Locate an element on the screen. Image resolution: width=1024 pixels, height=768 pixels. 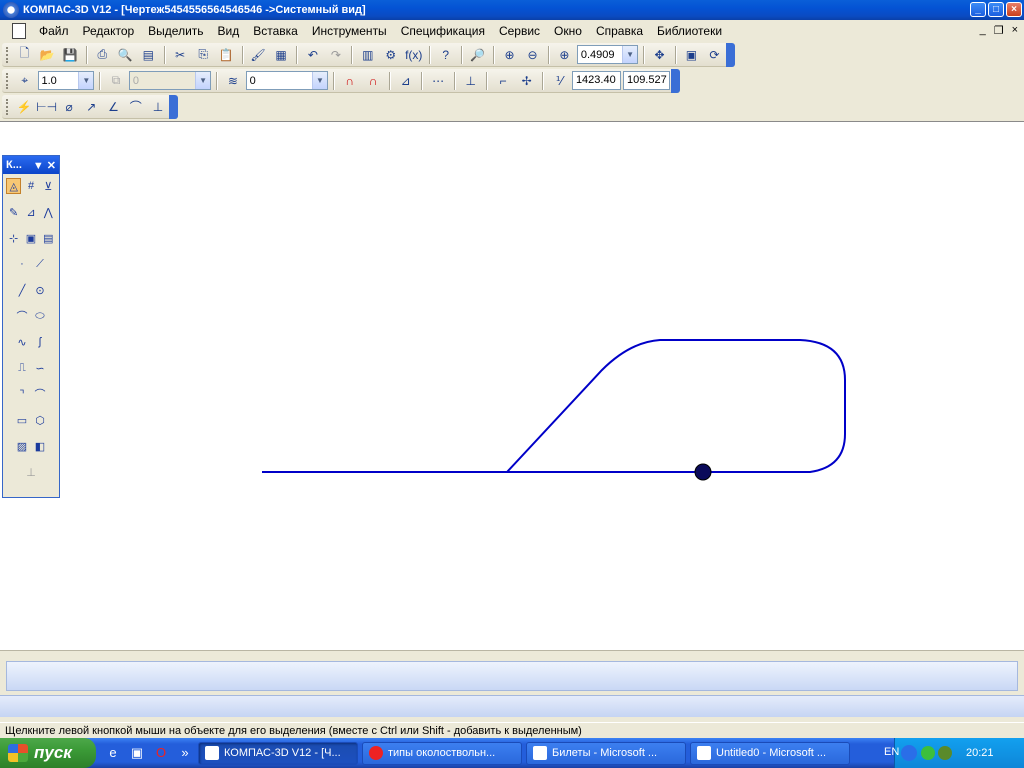
toolbar-options-icon is located at coordinates (675, 81).